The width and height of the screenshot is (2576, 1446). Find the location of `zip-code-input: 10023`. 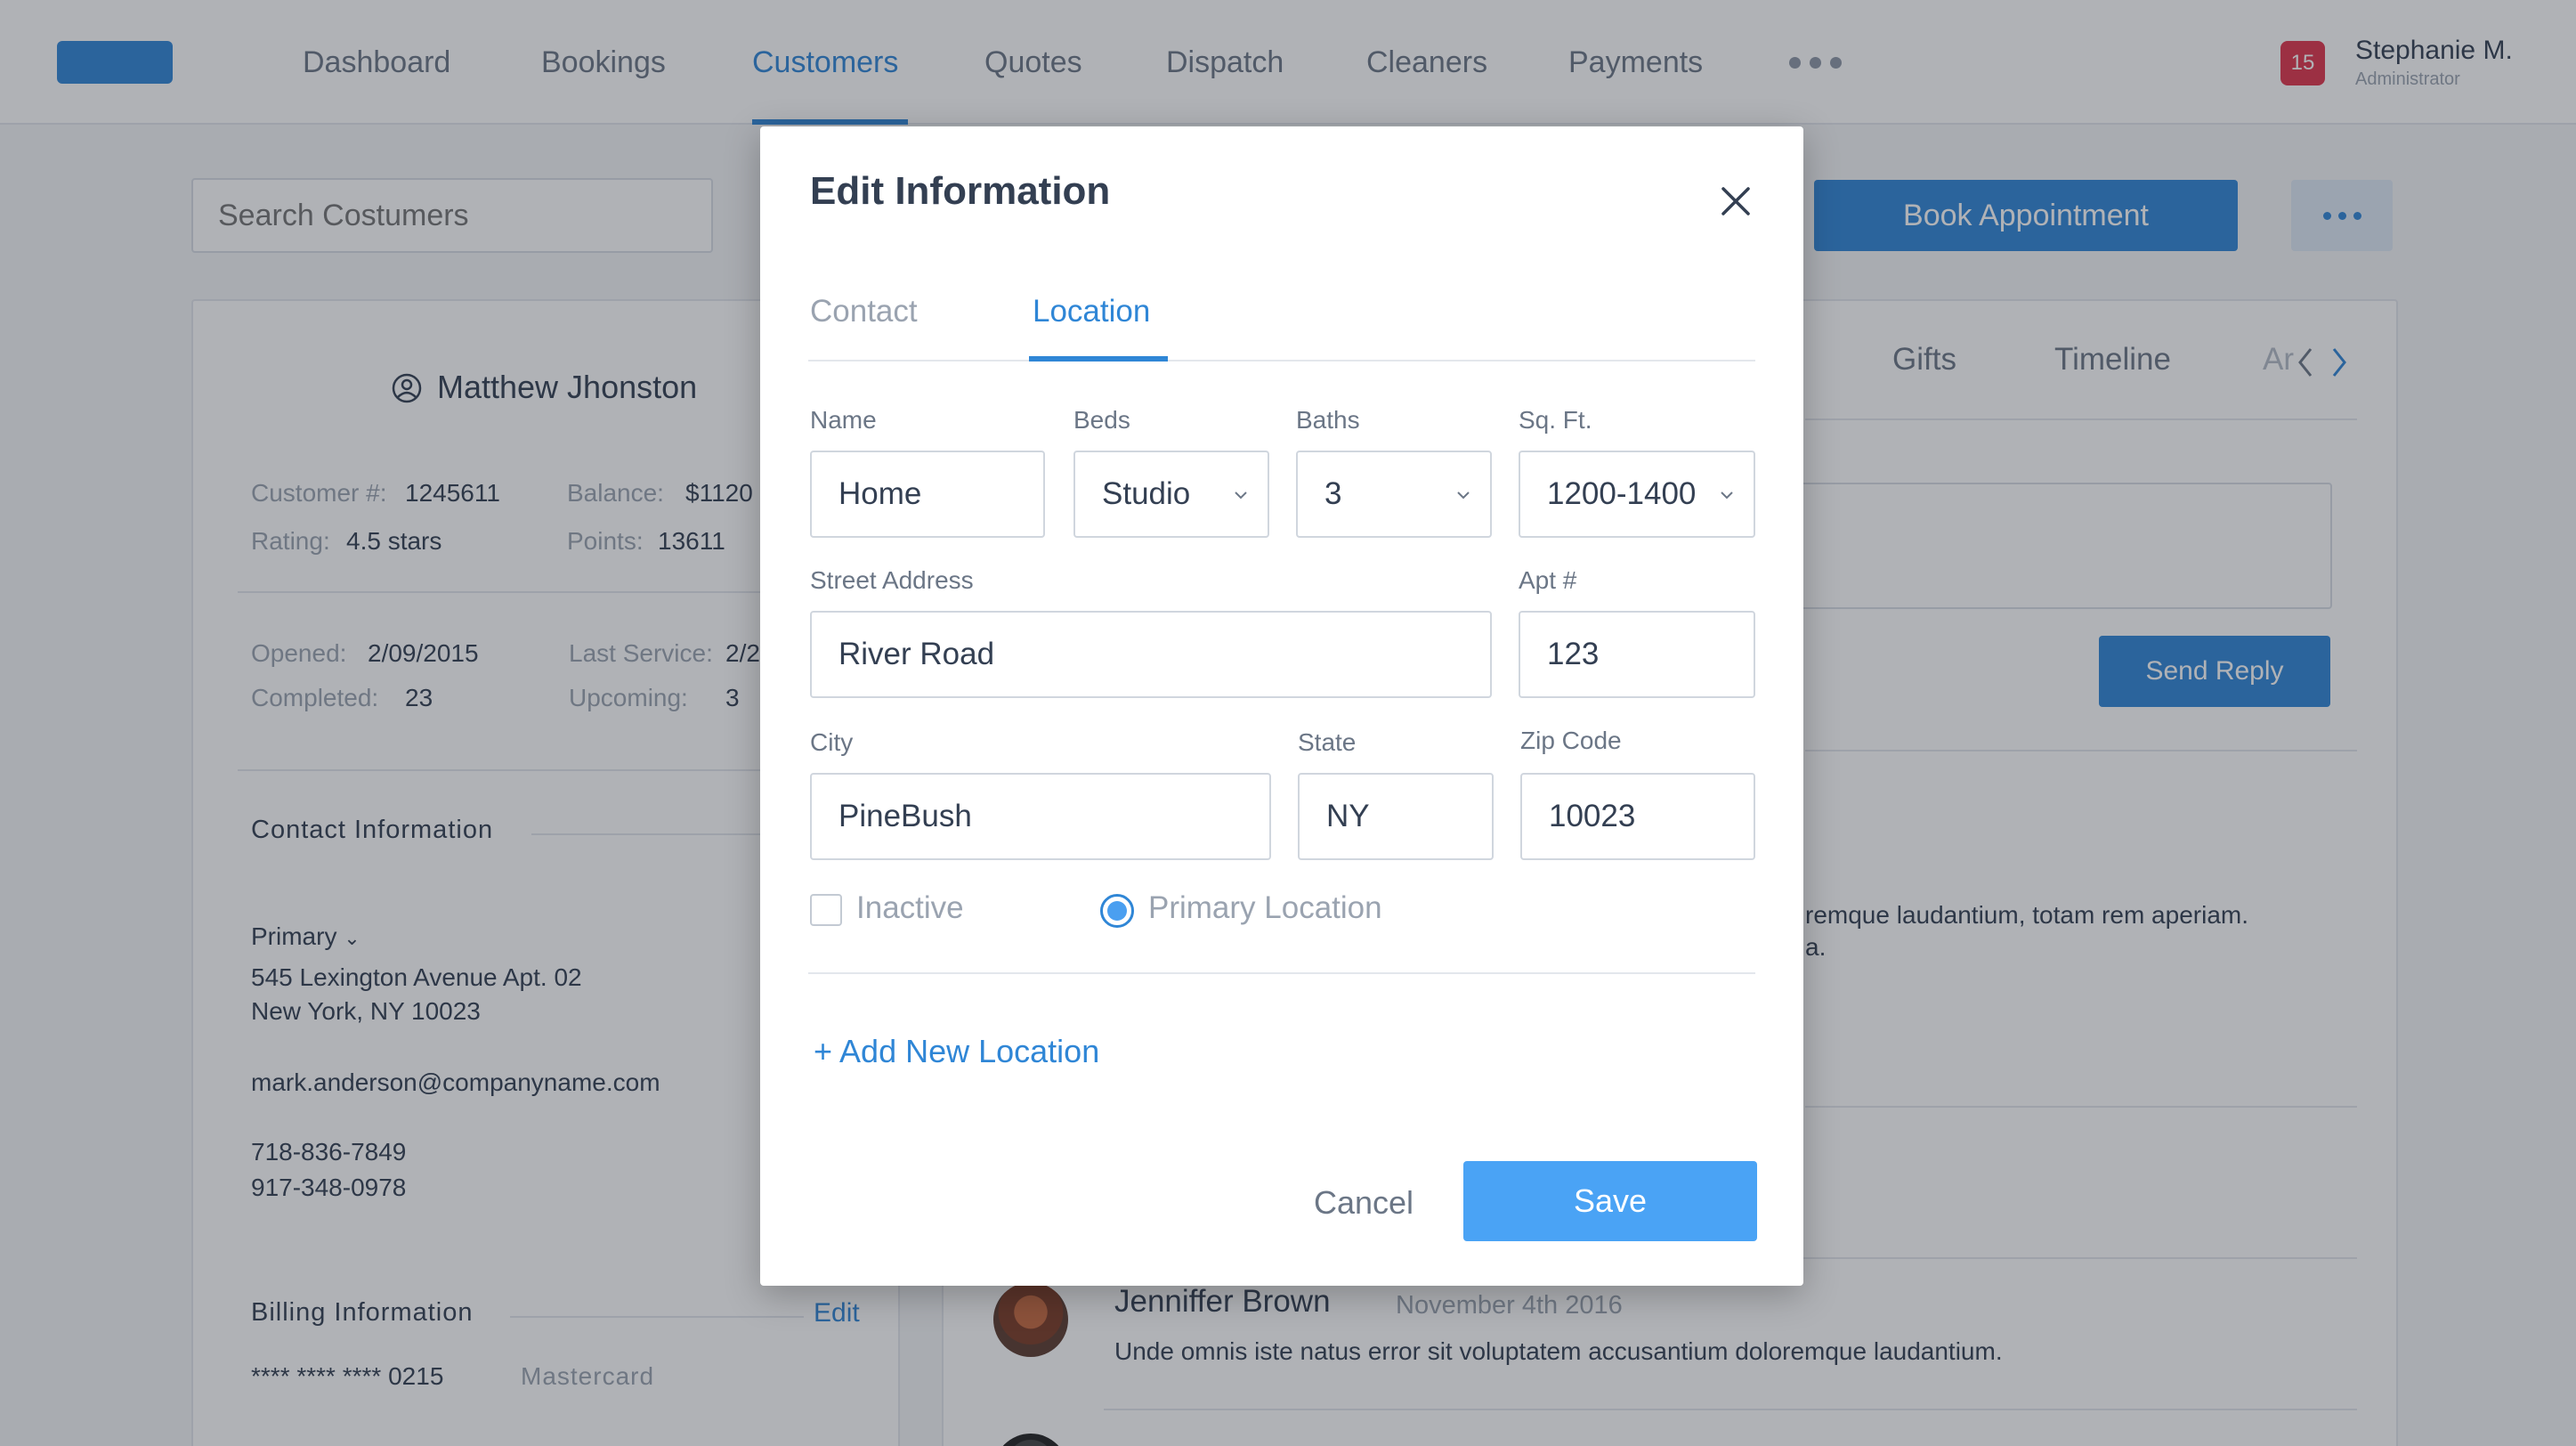

zip-code-input: 10023 is located at coordinates (1637, 816).